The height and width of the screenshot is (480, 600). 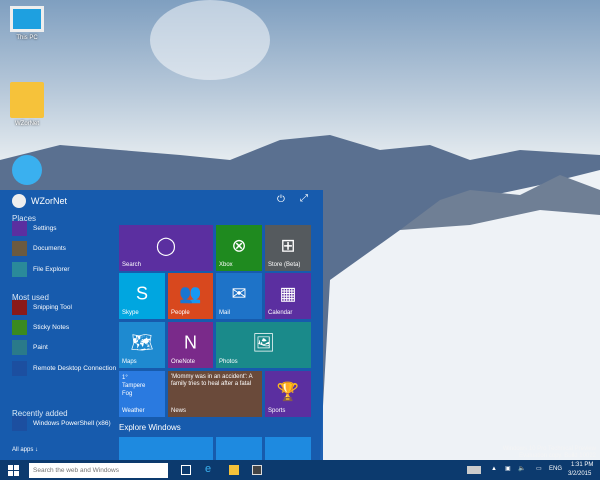 I want to click on tile-people: 👥 People, so click(x=190, y=296).